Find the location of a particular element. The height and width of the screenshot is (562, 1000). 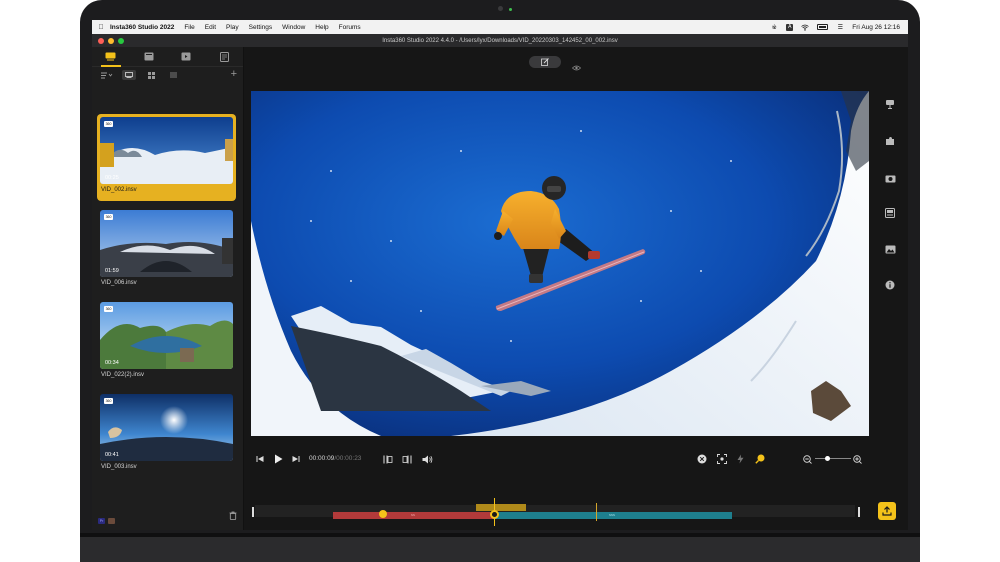

wifi-icon is located at coordinates (805, 27).